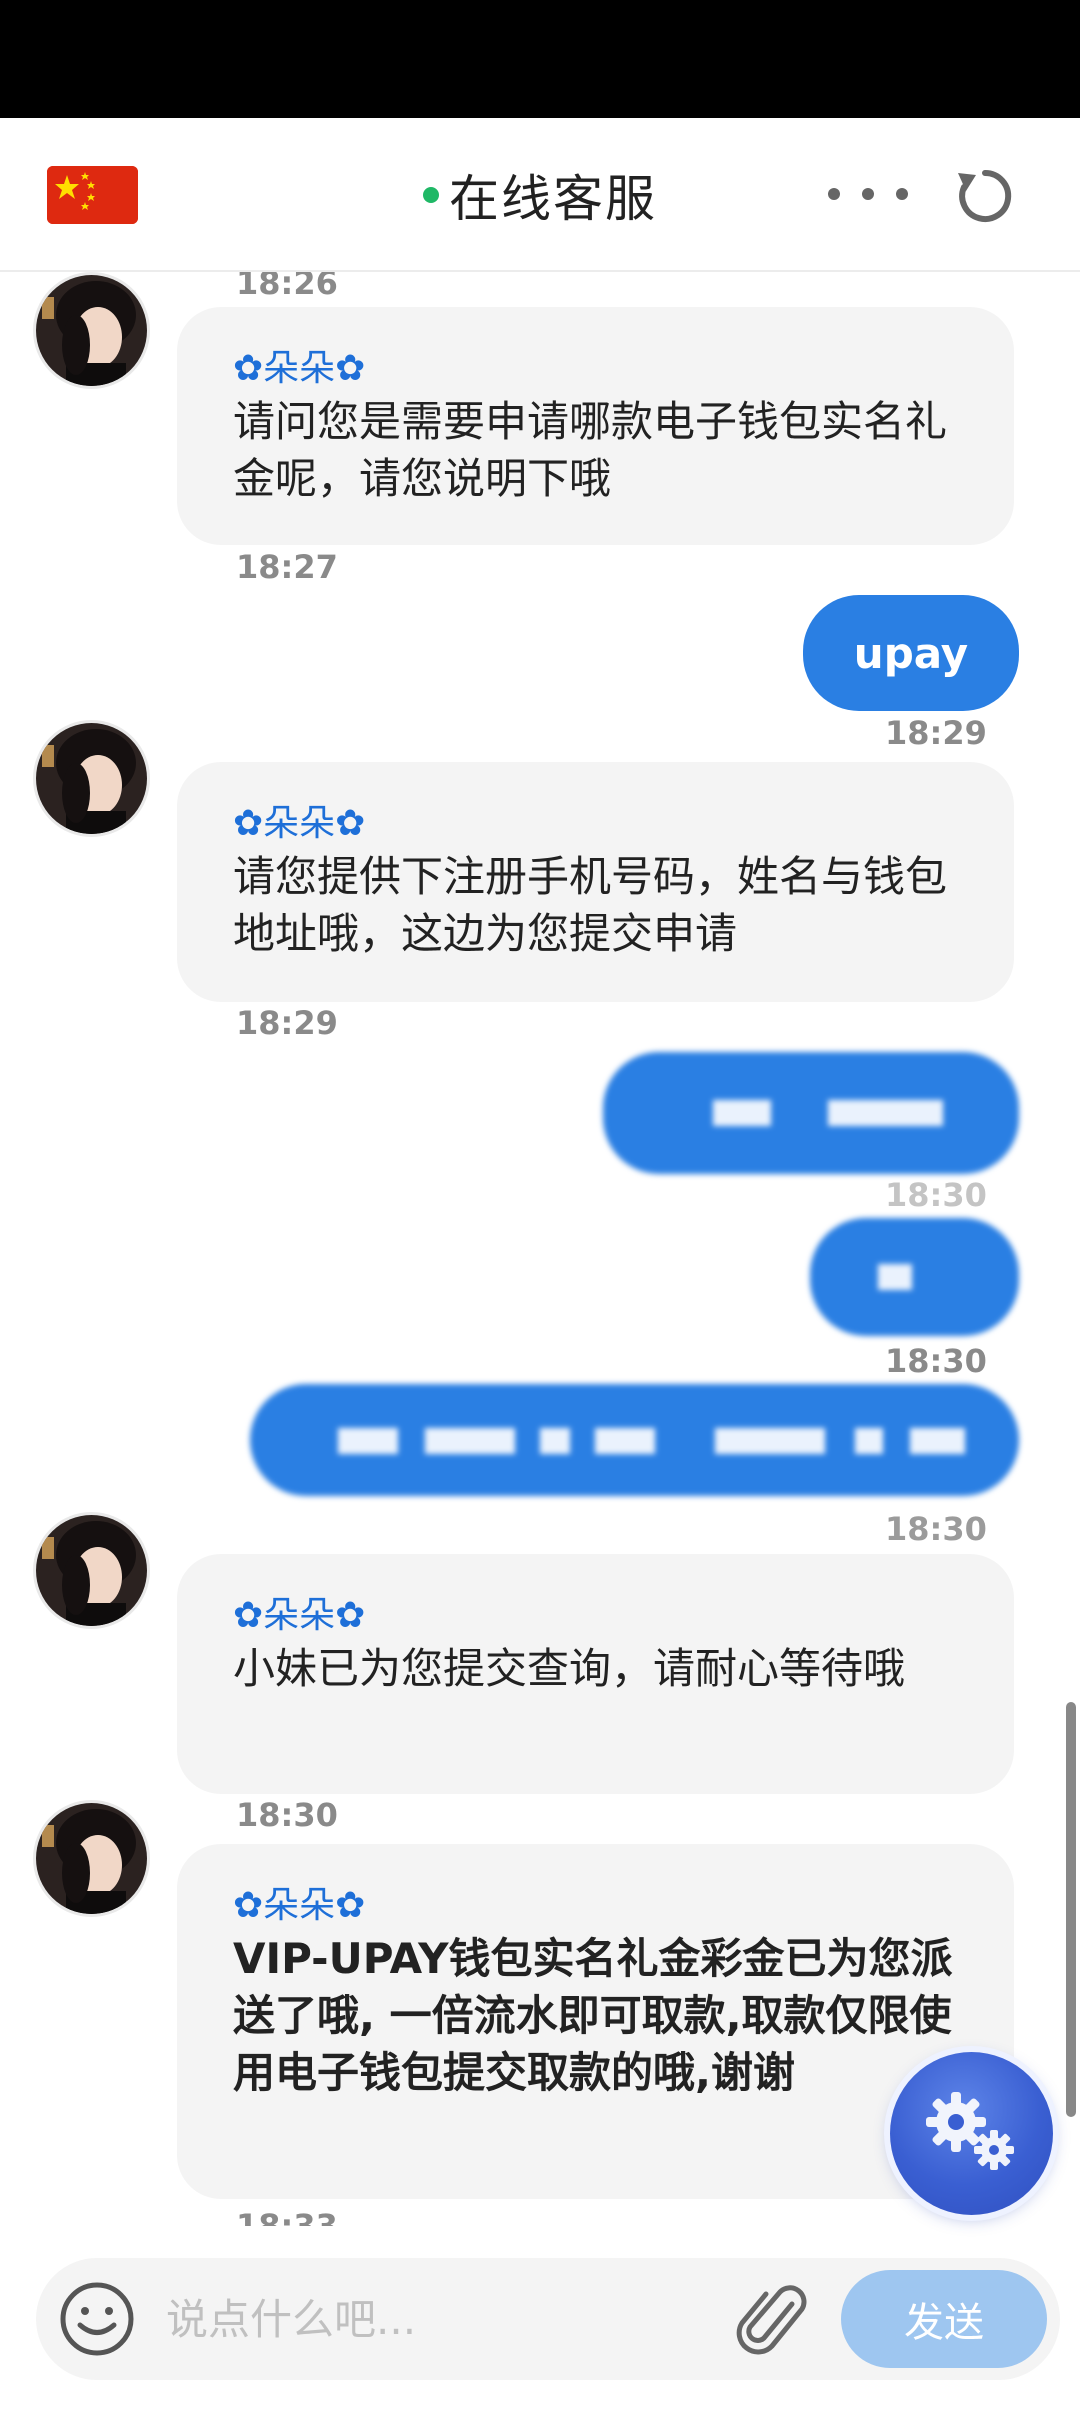 This screenshot has width=1080, height=2412. I want to click on gear-icon, so click(970, 2131).